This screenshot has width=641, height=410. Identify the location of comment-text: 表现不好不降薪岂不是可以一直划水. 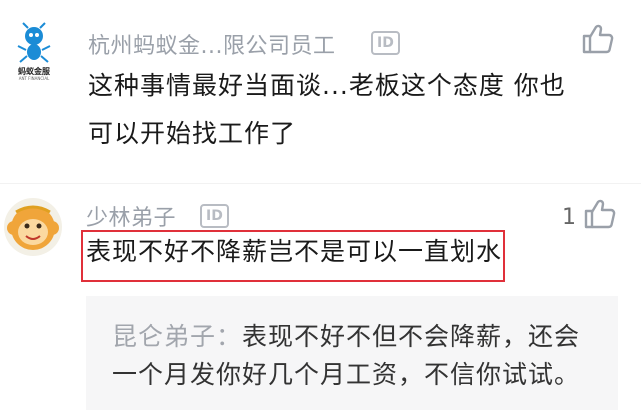
(294, 252).